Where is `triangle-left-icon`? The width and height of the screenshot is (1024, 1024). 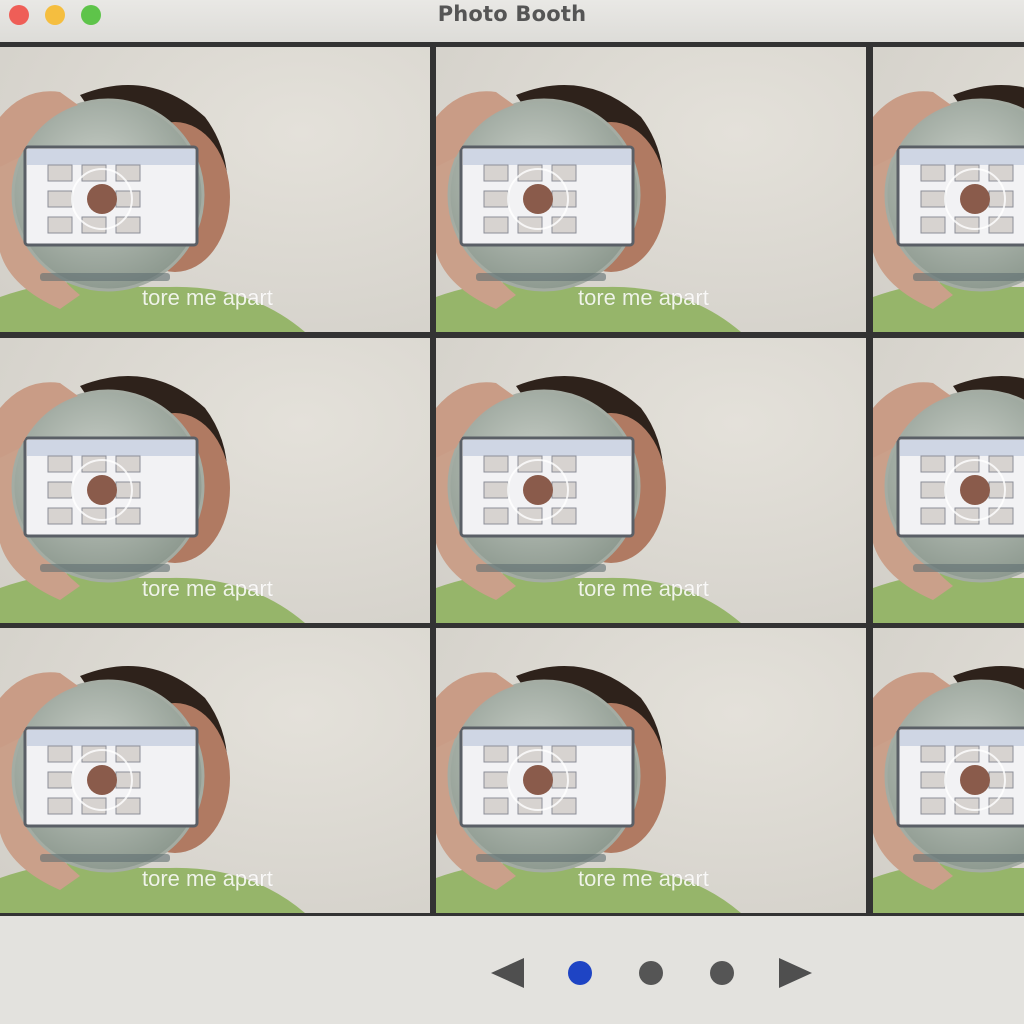
triangle-left-icon is located at coordinates (507, 973).